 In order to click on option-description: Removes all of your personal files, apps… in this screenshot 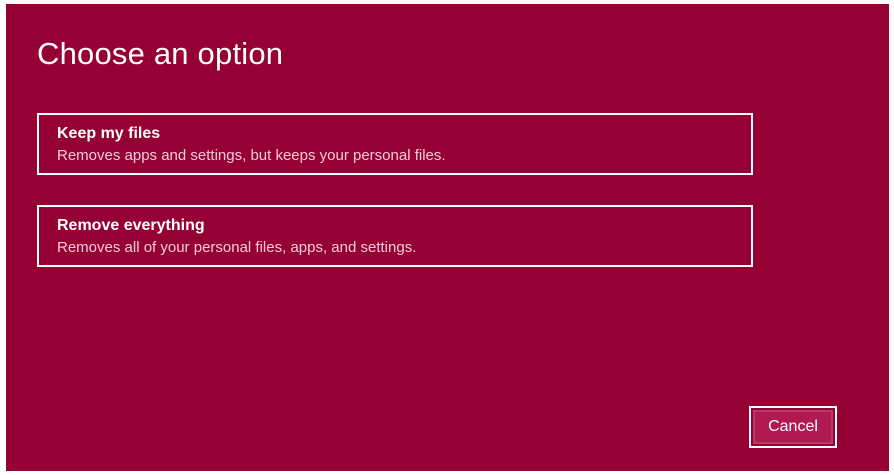, I will do `click(237, 247)`.